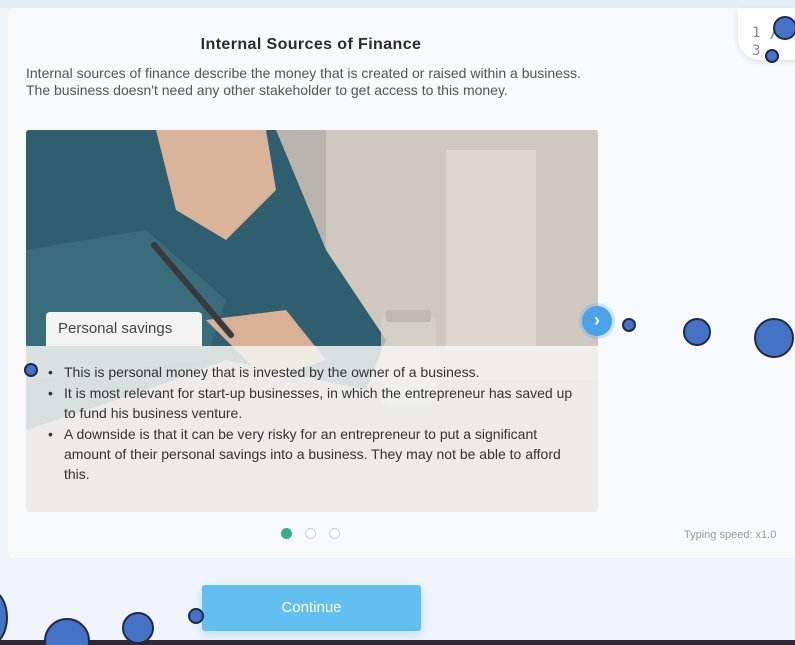 This screenshot has width=795, height=645. I want to click on lesson-title: Internal Sources of Finance, so click(311, 44).